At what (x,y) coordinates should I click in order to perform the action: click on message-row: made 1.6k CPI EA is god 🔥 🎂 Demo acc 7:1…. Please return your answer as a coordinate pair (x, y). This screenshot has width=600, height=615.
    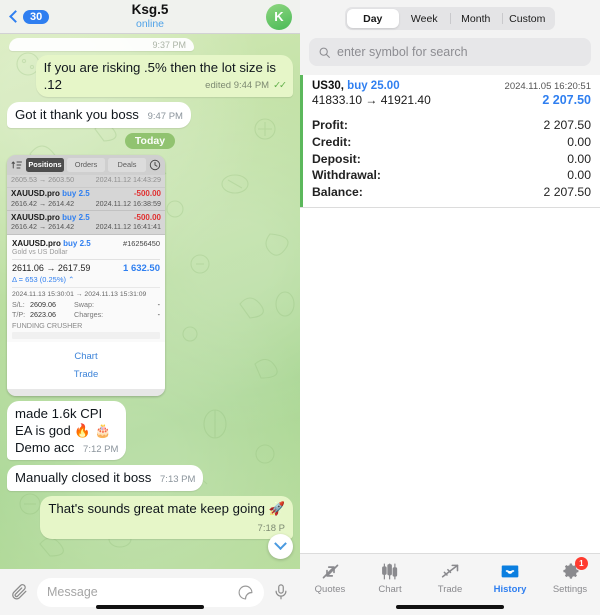
    Looking at the image, I should click on (150, 431).